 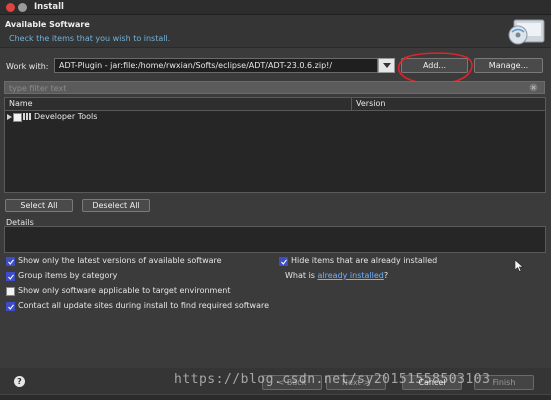 What do you see at coordinates (275, 117) in the screenshot?
I see `table-row: Developer Tools` at bounding box center [275, 117].